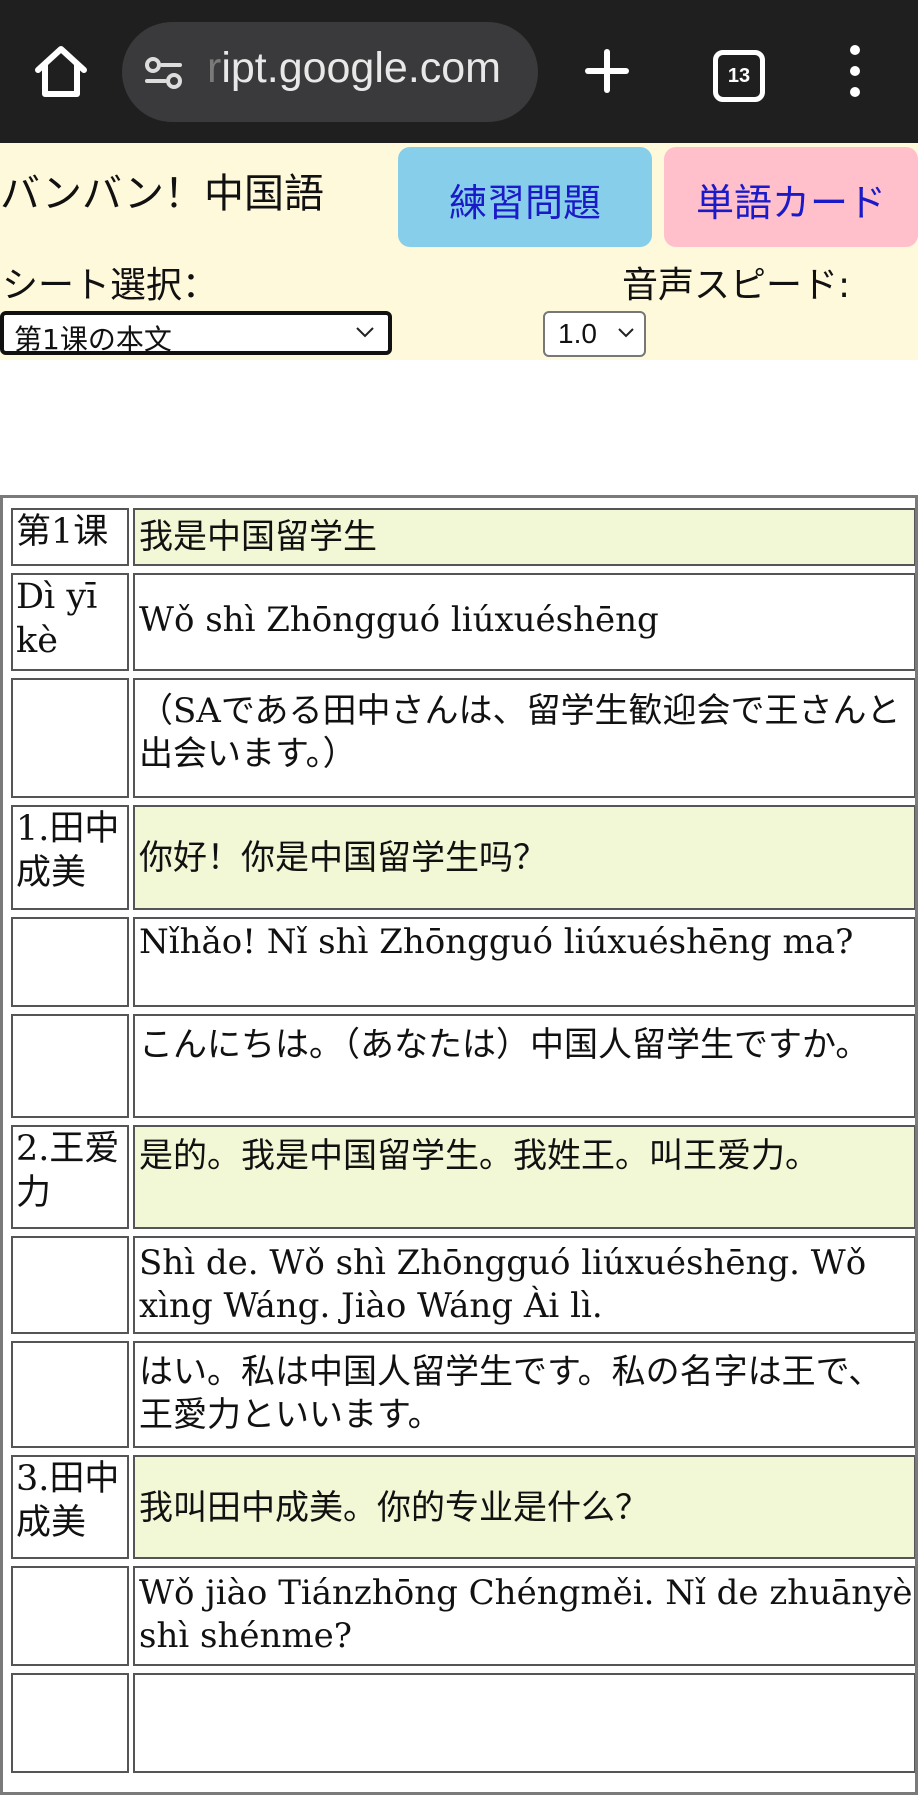 The width and height of the screenshot is (918, 1795). What do you see at coordinates (70, 537) in the screenshot?
I see `row-label: 第1课` at bounding box center [70, 537].